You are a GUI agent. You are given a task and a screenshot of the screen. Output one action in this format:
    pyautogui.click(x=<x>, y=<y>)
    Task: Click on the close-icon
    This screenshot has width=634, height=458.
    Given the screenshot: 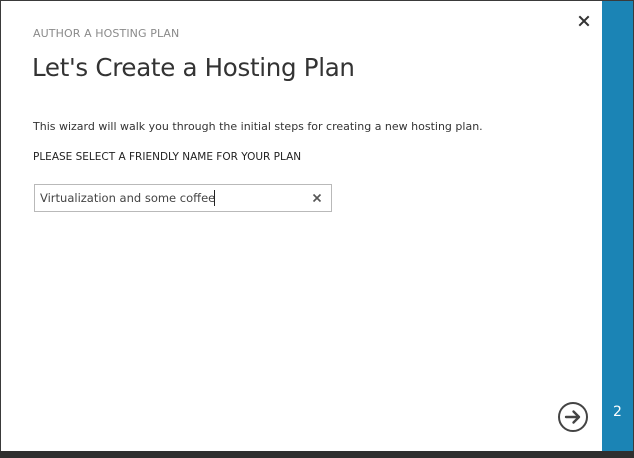 What is the action you would take?
    pyautogui.click(x=584, y=21)
    